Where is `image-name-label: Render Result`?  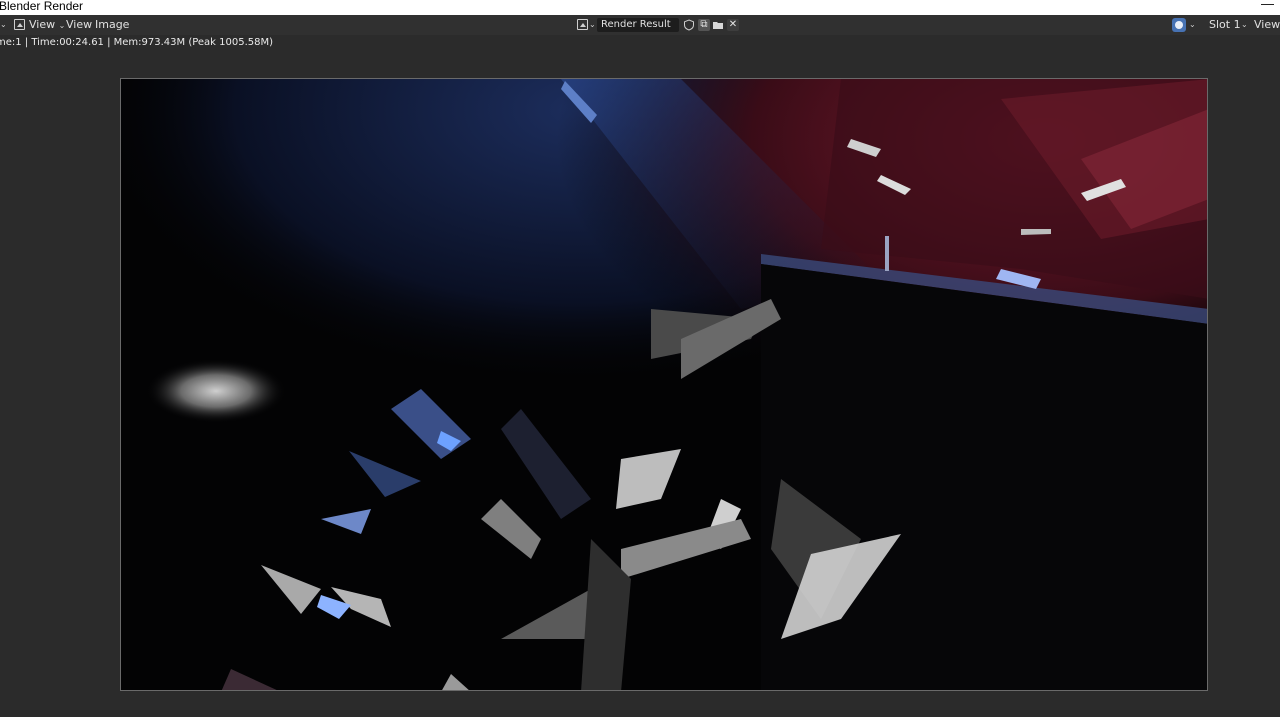
image-name-label: Render Result is located at coordinates (636, 24).